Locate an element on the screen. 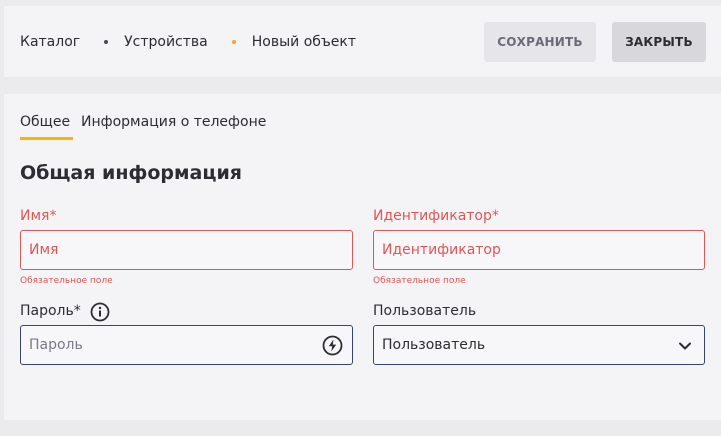  name-error-hint: Обязательное поле is located at coordinates (66, 281).